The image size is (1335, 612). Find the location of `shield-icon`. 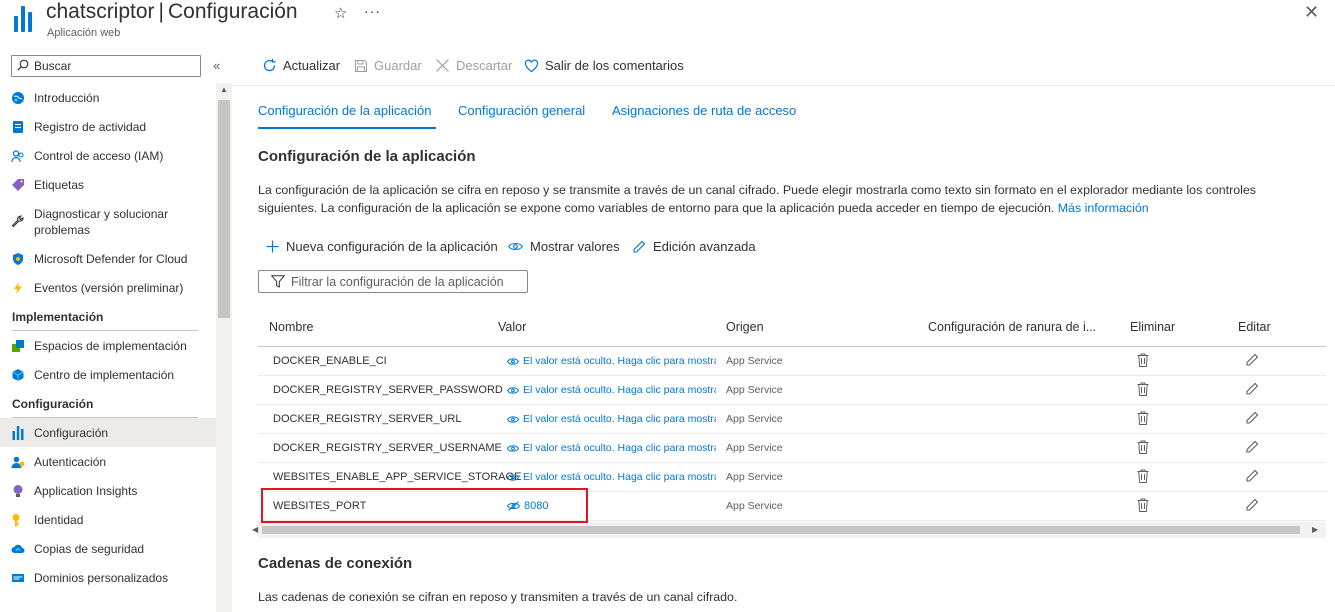

shield-icon is located at coordinates (18, 259).